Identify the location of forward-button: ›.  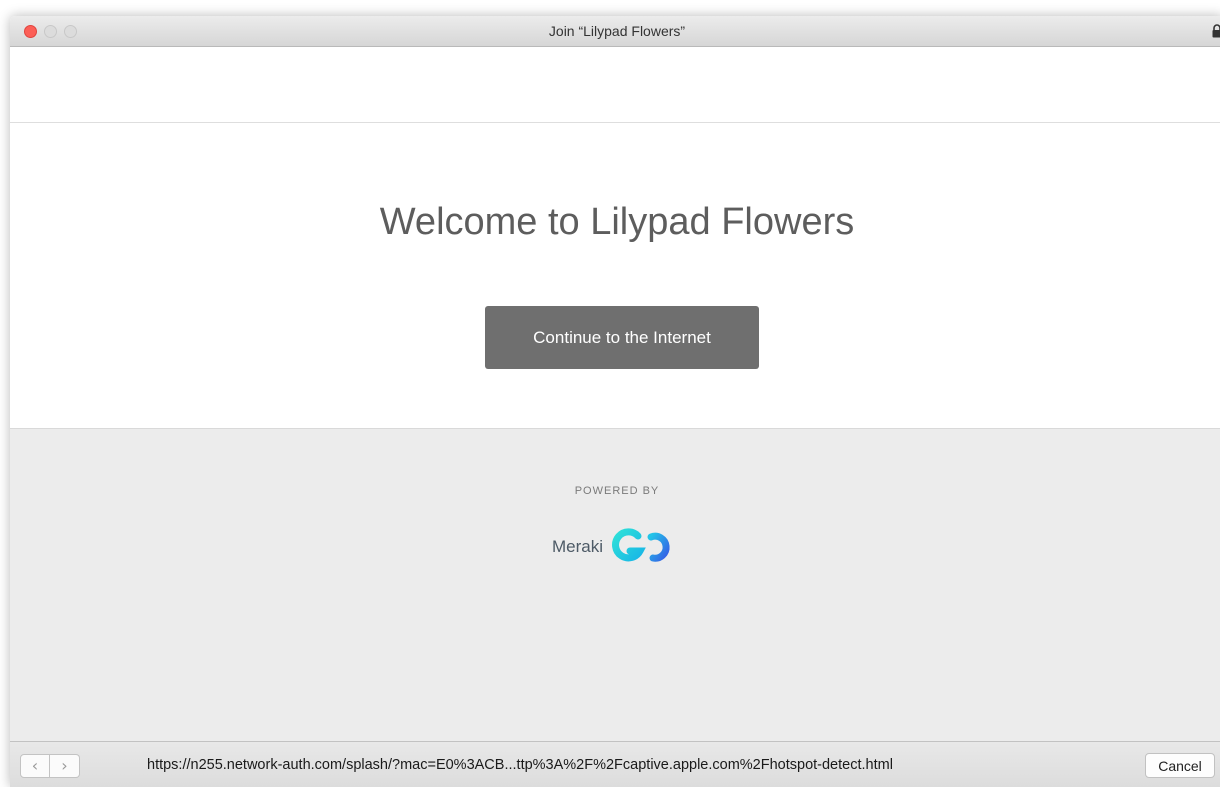
(65, 766).